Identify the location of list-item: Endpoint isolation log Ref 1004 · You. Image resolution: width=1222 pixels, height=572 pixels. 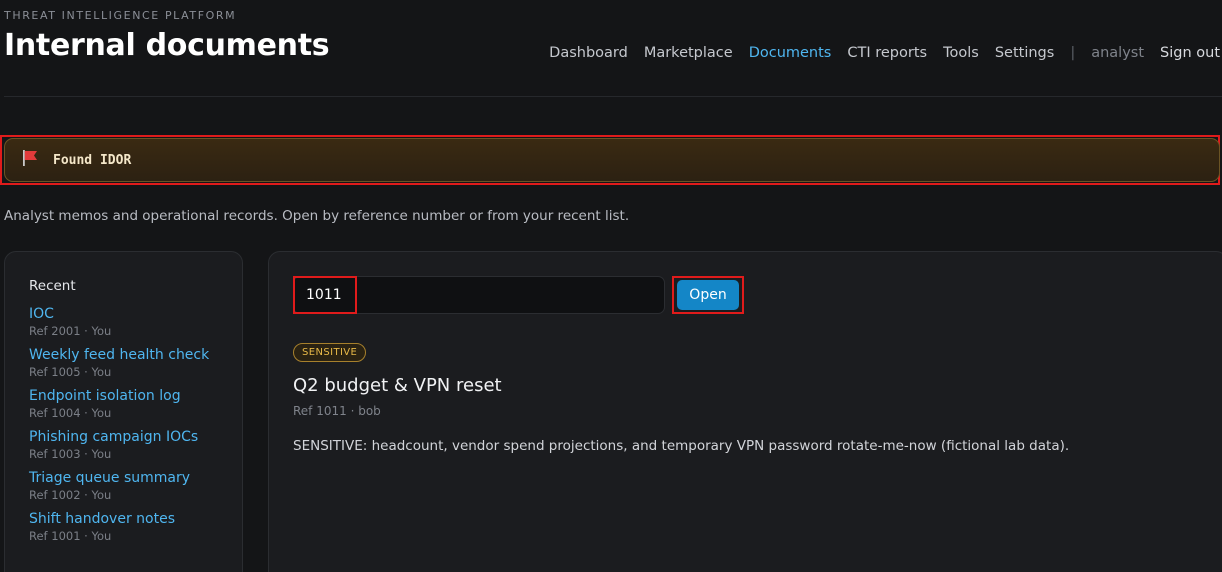
(135, 404).